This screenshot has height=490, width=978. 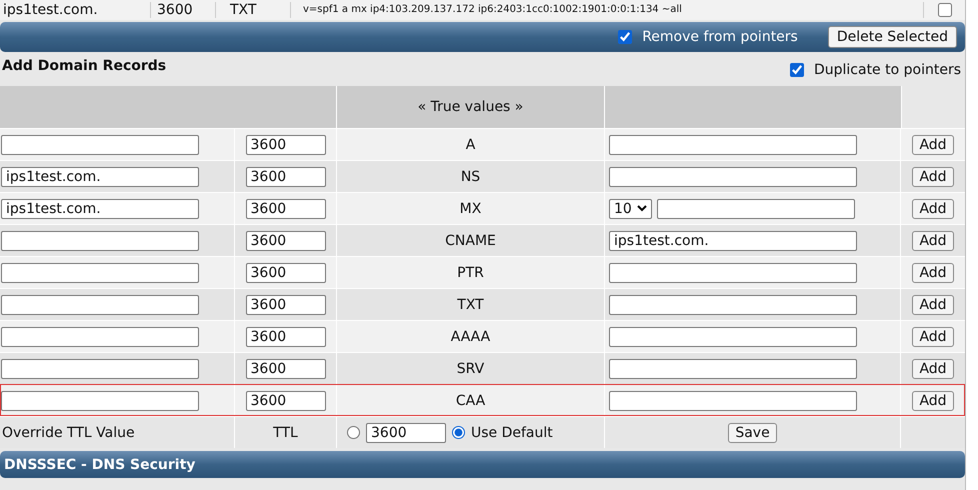 What do you see at coordinates (470, 336) in the screenshot?
I see `record-type: AAAA` at bounding box center [470, 336].